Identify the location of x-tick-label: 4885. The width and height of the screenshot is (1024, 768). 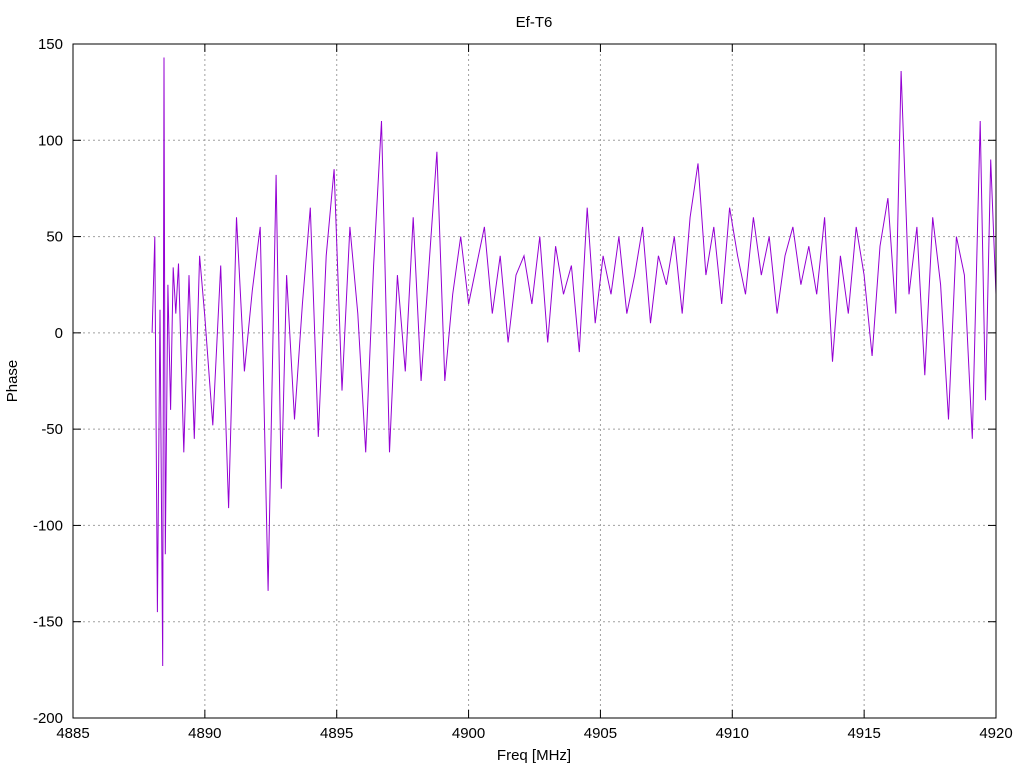
(72, 733).